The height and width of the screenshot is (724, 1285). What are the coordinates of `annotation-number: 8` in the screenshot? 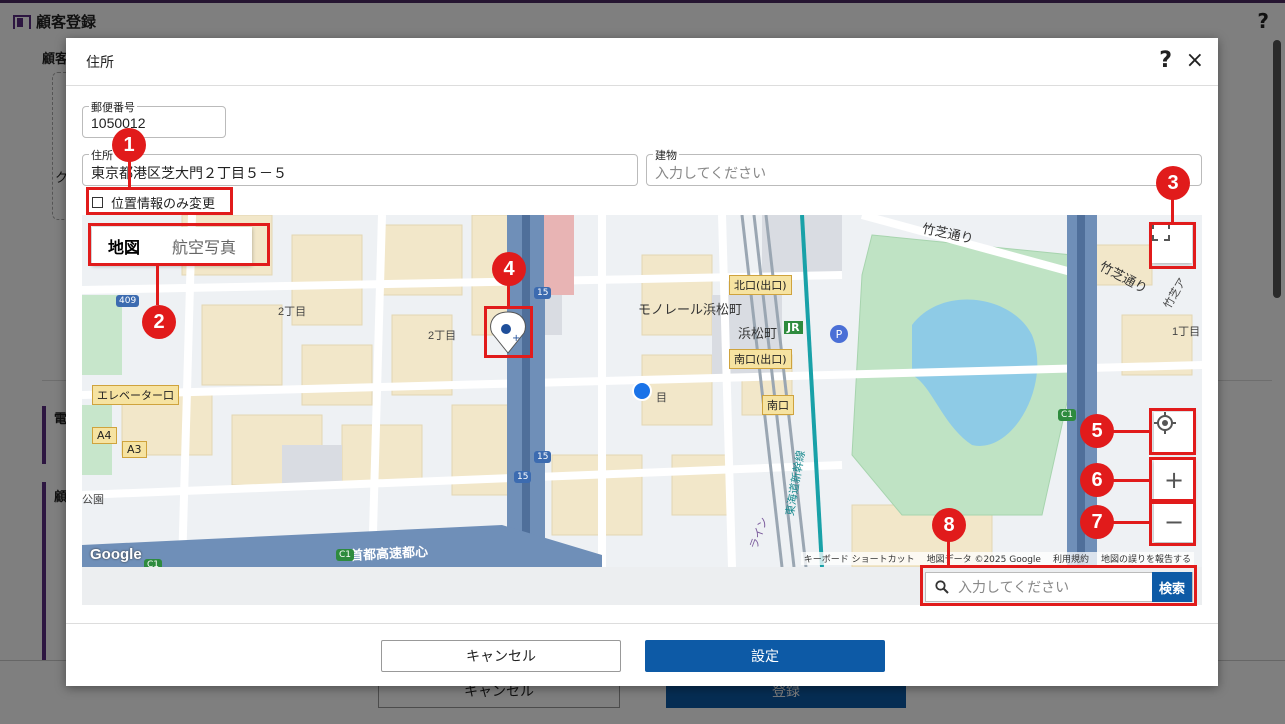 It's located at (949, 525).